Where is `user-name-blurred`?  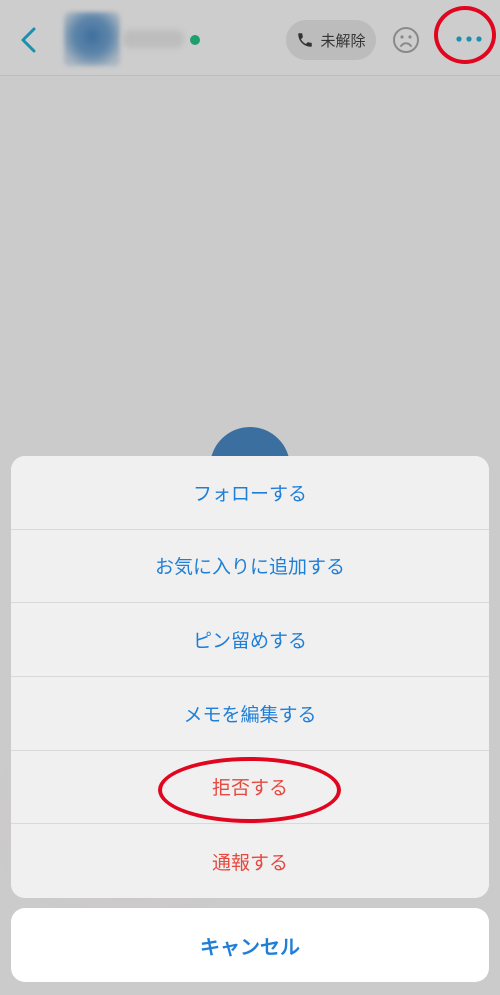 user-name-blurred is located at coordinates (153, 39).